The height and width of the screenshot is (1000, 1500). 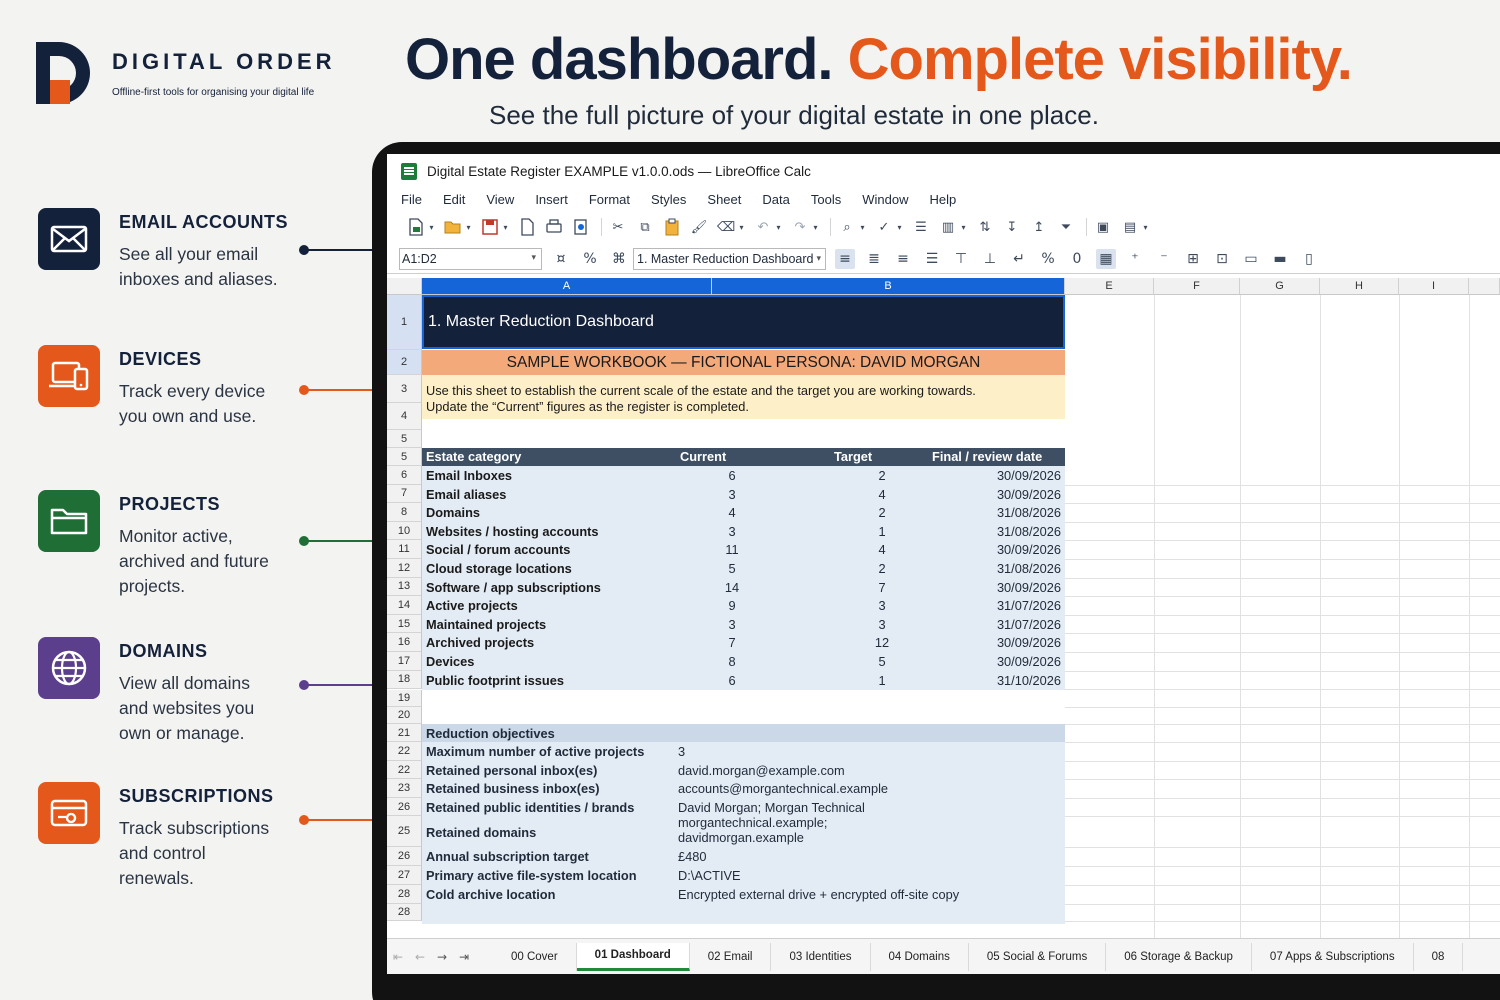 I want to click on table-row: Public footprint issues 6 1 31/10/2026, so click(x=743, y=680).